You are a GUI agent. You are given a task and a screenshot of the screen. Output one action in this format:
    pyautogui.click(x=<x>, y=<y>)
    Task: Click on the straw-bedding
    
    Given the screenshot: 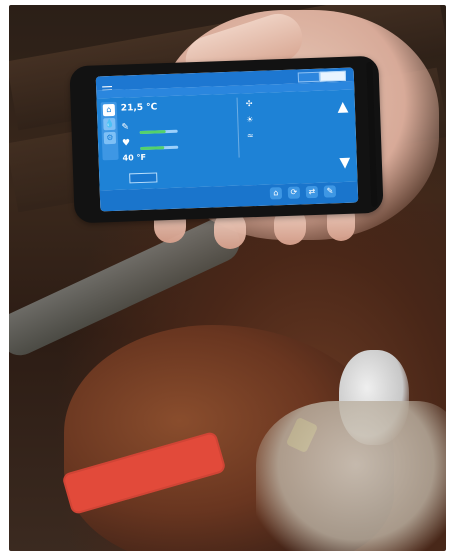 What is the action you would take?
    pyautogui.click(x=351, y=476)
    